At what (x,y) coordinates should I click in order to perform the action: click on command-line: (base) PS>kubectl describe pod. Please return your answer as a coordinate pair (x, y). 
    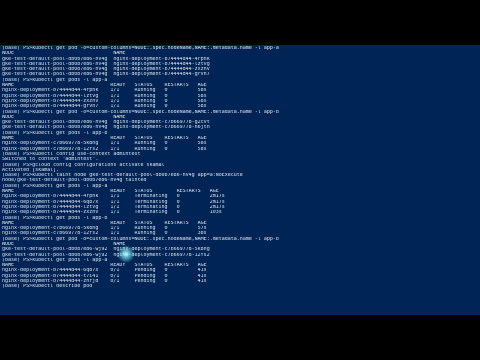
    Looking at the image, I should click on (47, 287).